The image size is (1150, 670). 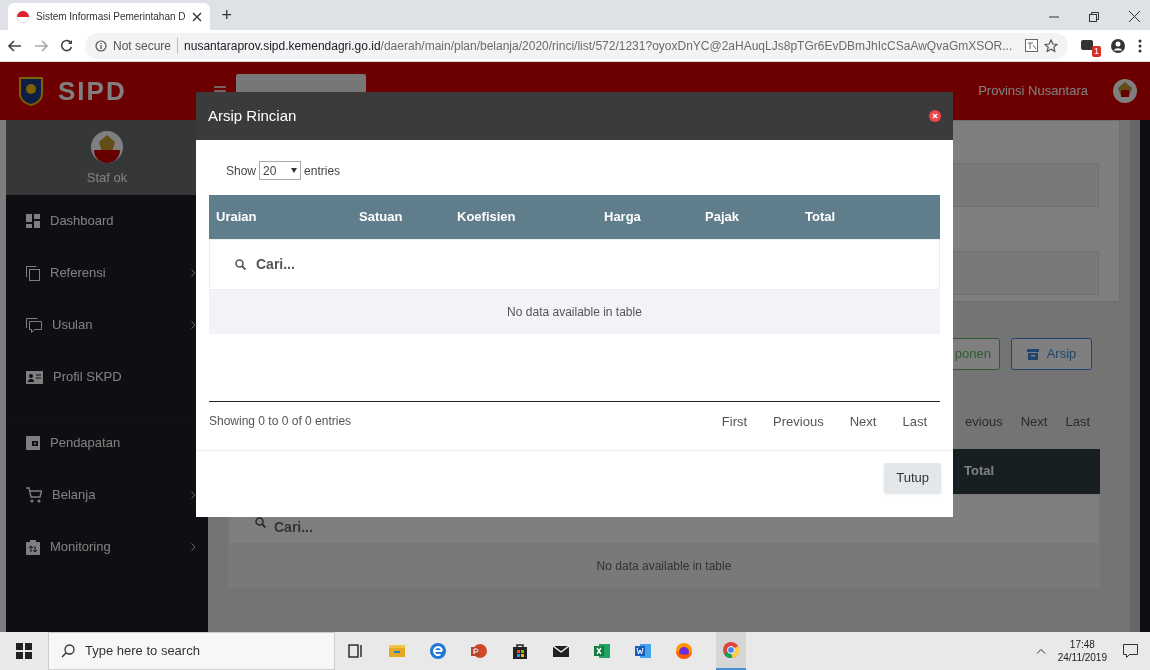 I want to click on sidebar-item: Referensi, so click(x=107, y=273).